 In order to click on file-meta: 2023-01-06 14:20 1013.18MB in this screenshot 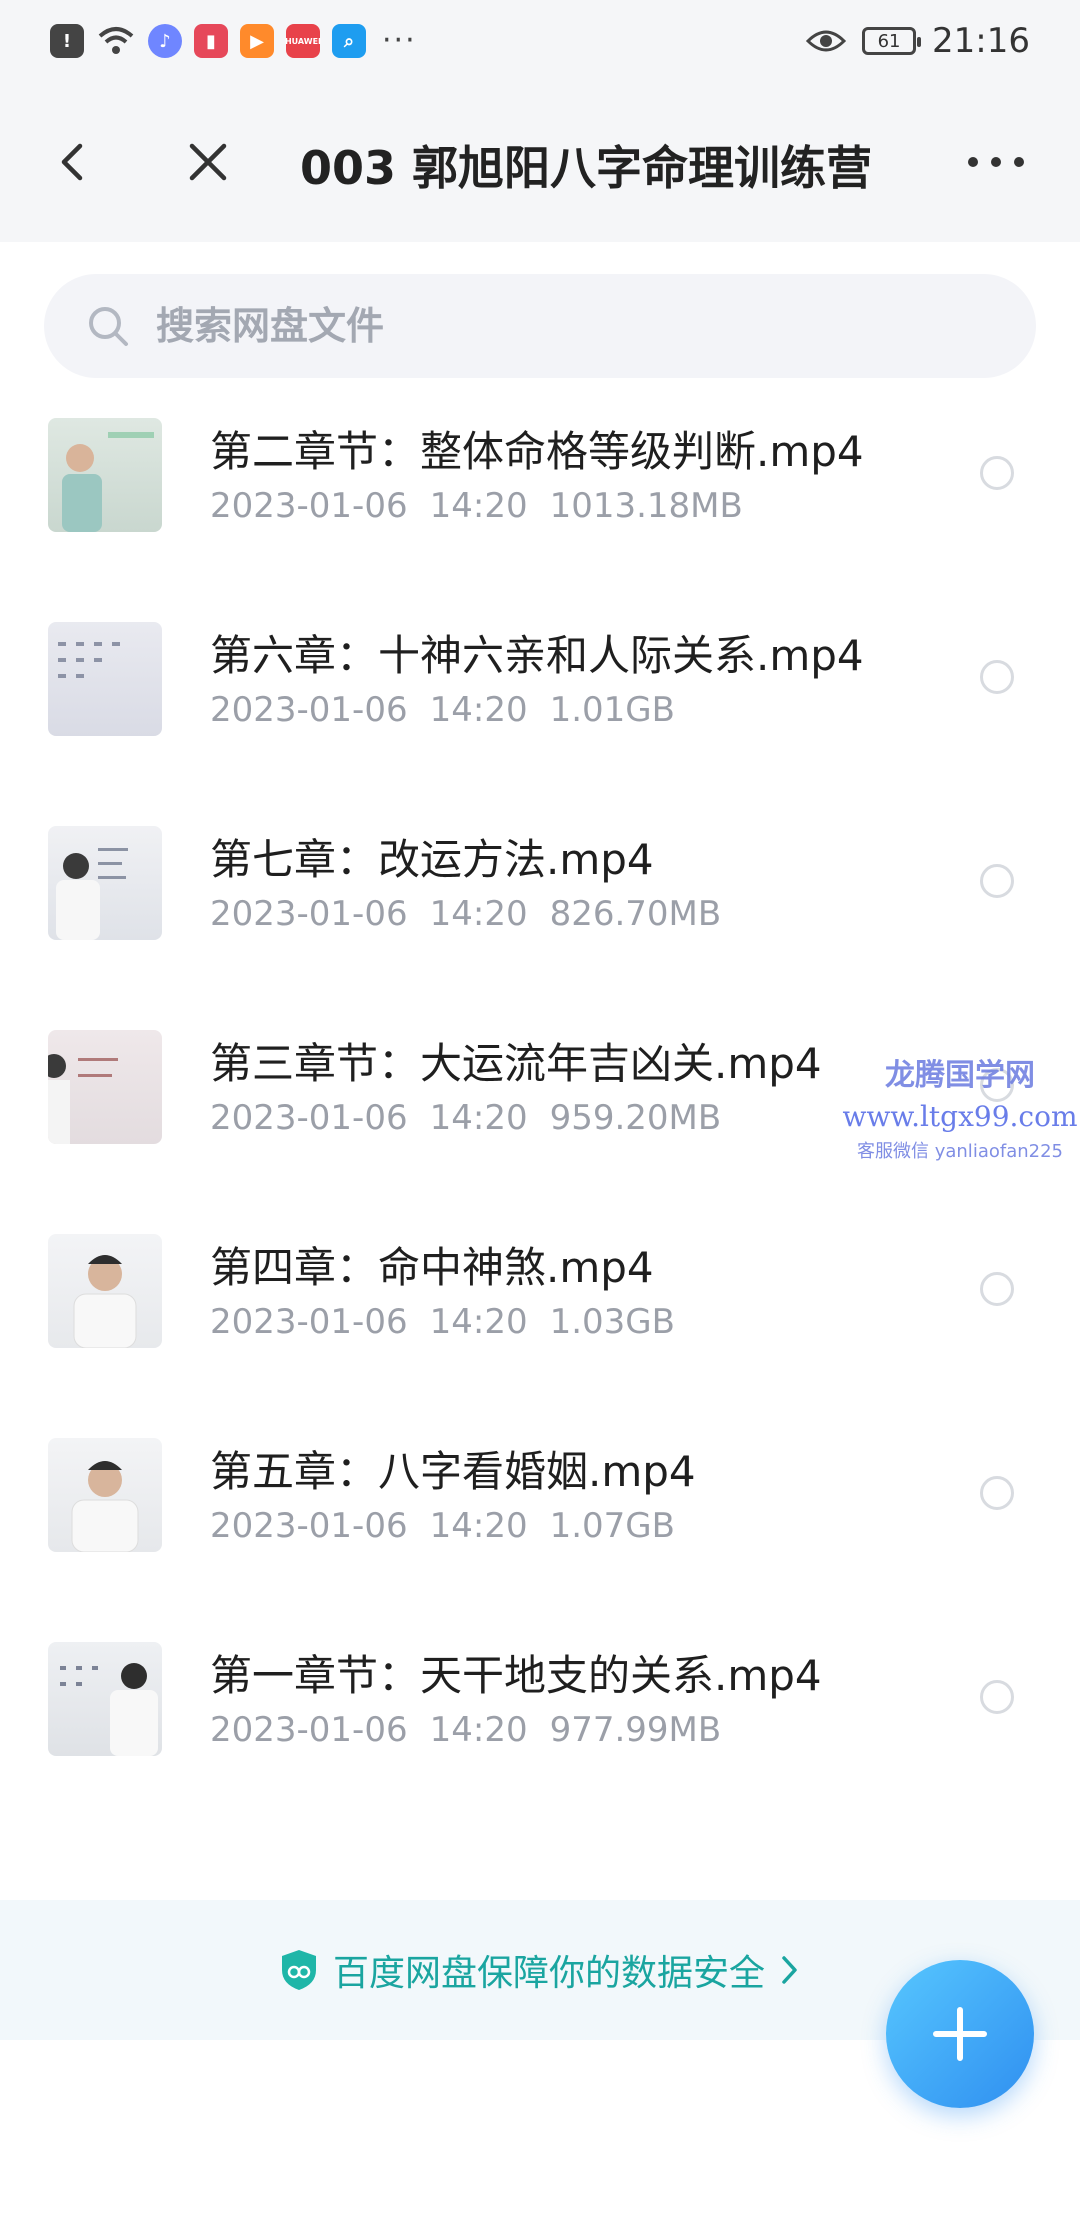, I will do `click(487, 506)`.